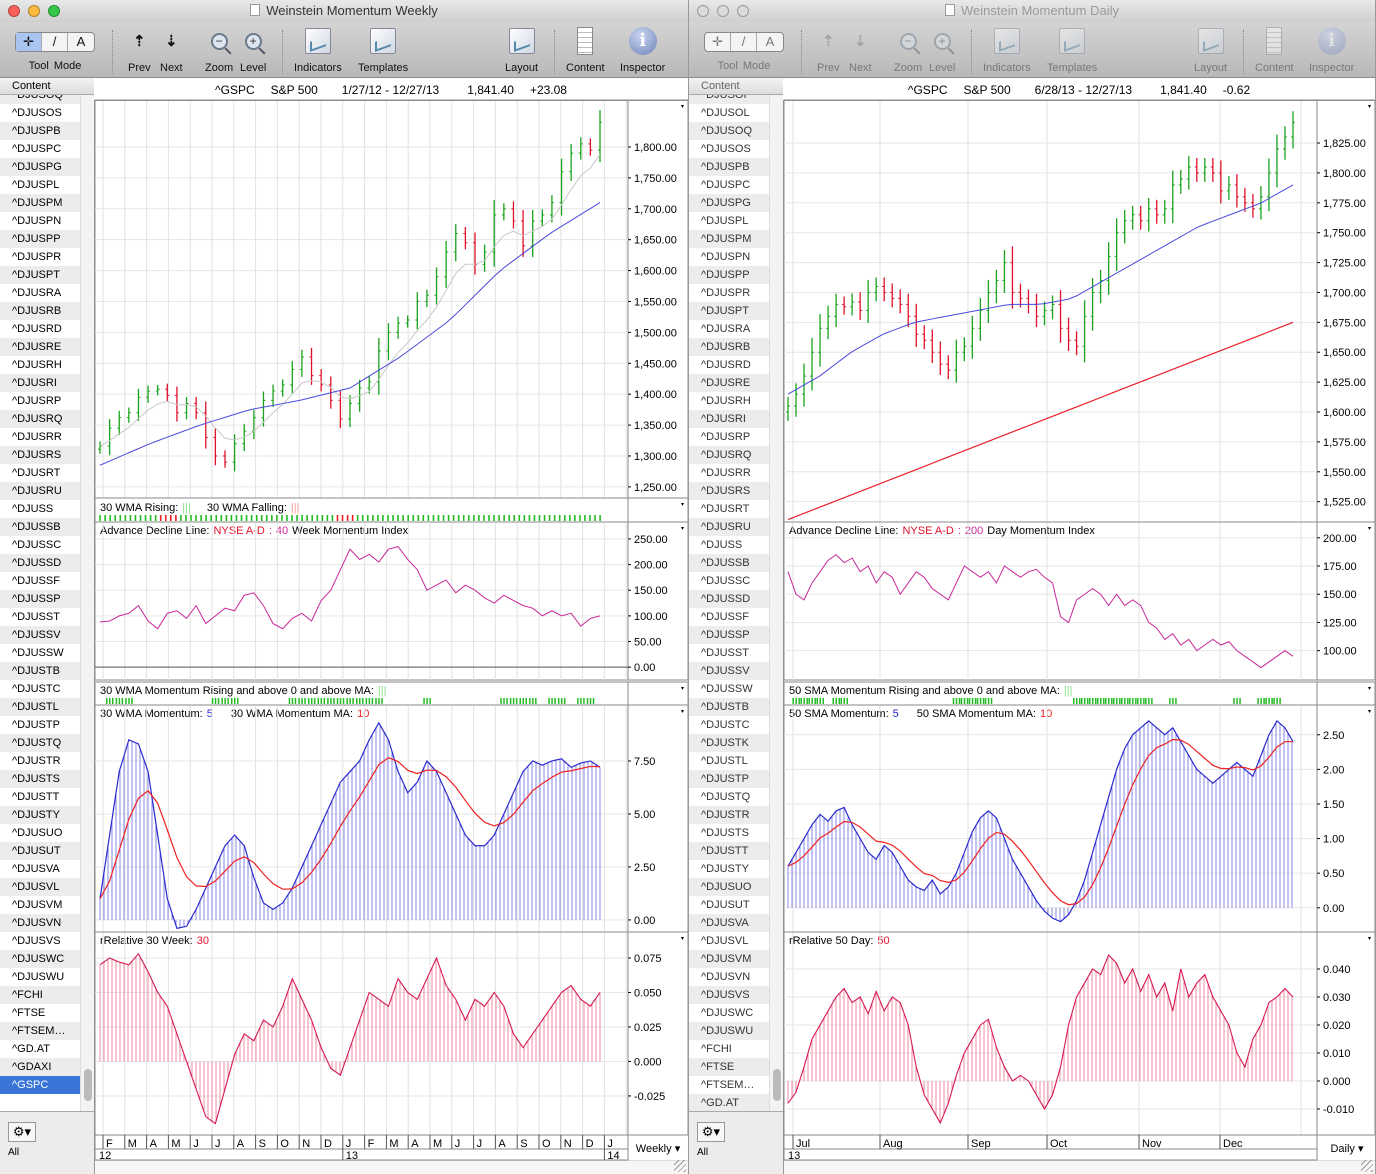  I want to click on month-label: A, so click(415, 1144).